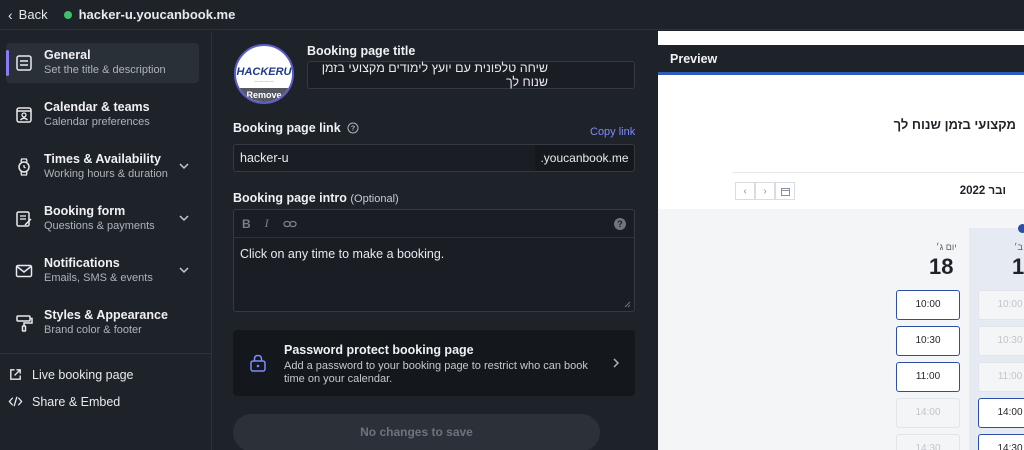 This screenshot has height=450, width=1024. I want to click on external-link-icon, so click(15, 374).